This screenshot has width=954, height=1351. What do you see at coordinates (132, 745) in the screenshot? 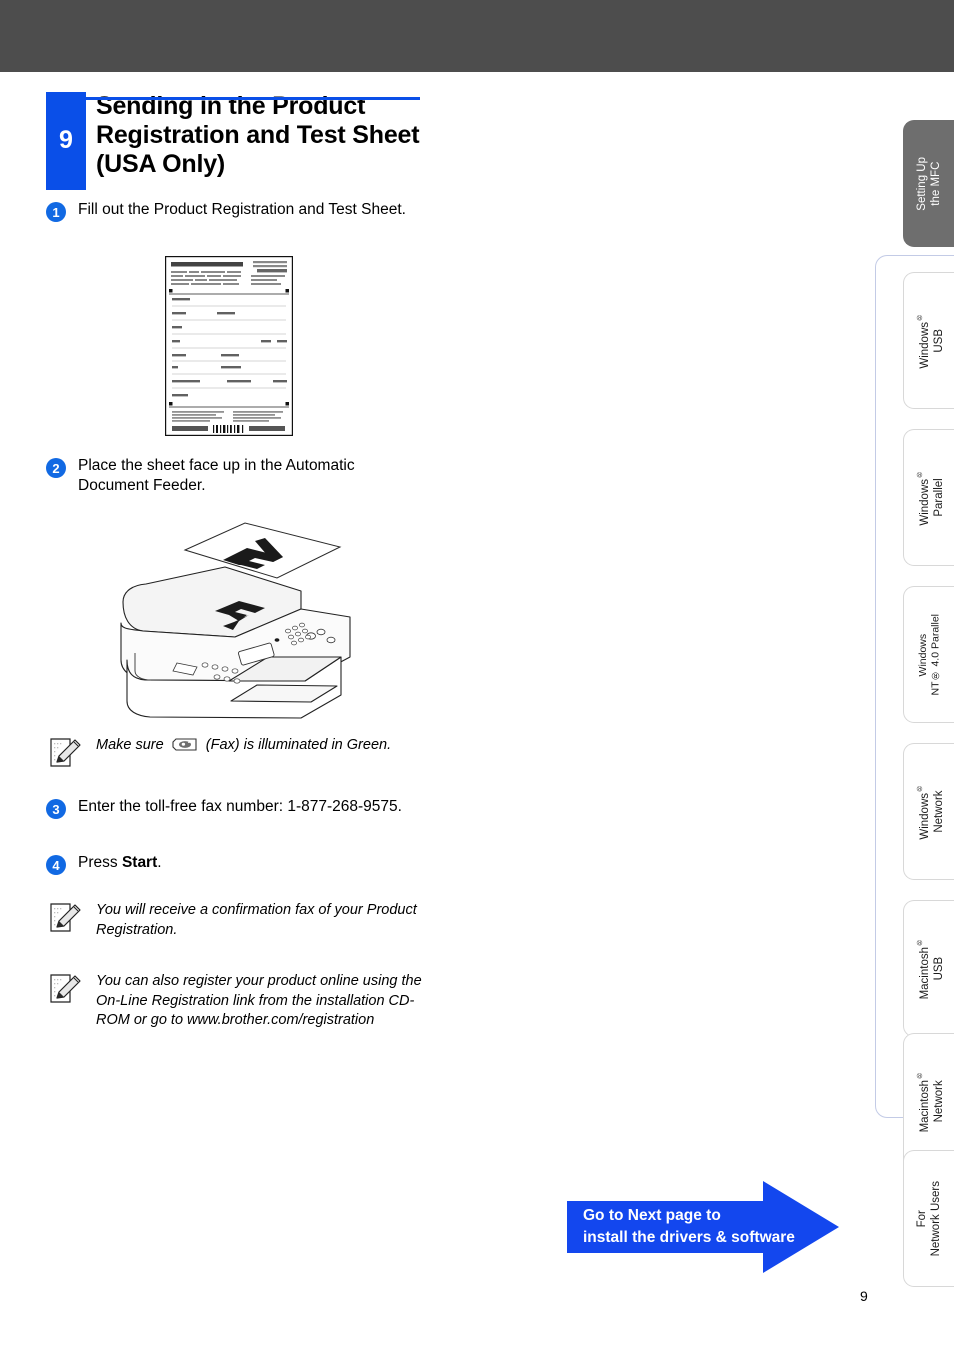
I see `note-text-before: Make sure` at bounding box center [132, 745].